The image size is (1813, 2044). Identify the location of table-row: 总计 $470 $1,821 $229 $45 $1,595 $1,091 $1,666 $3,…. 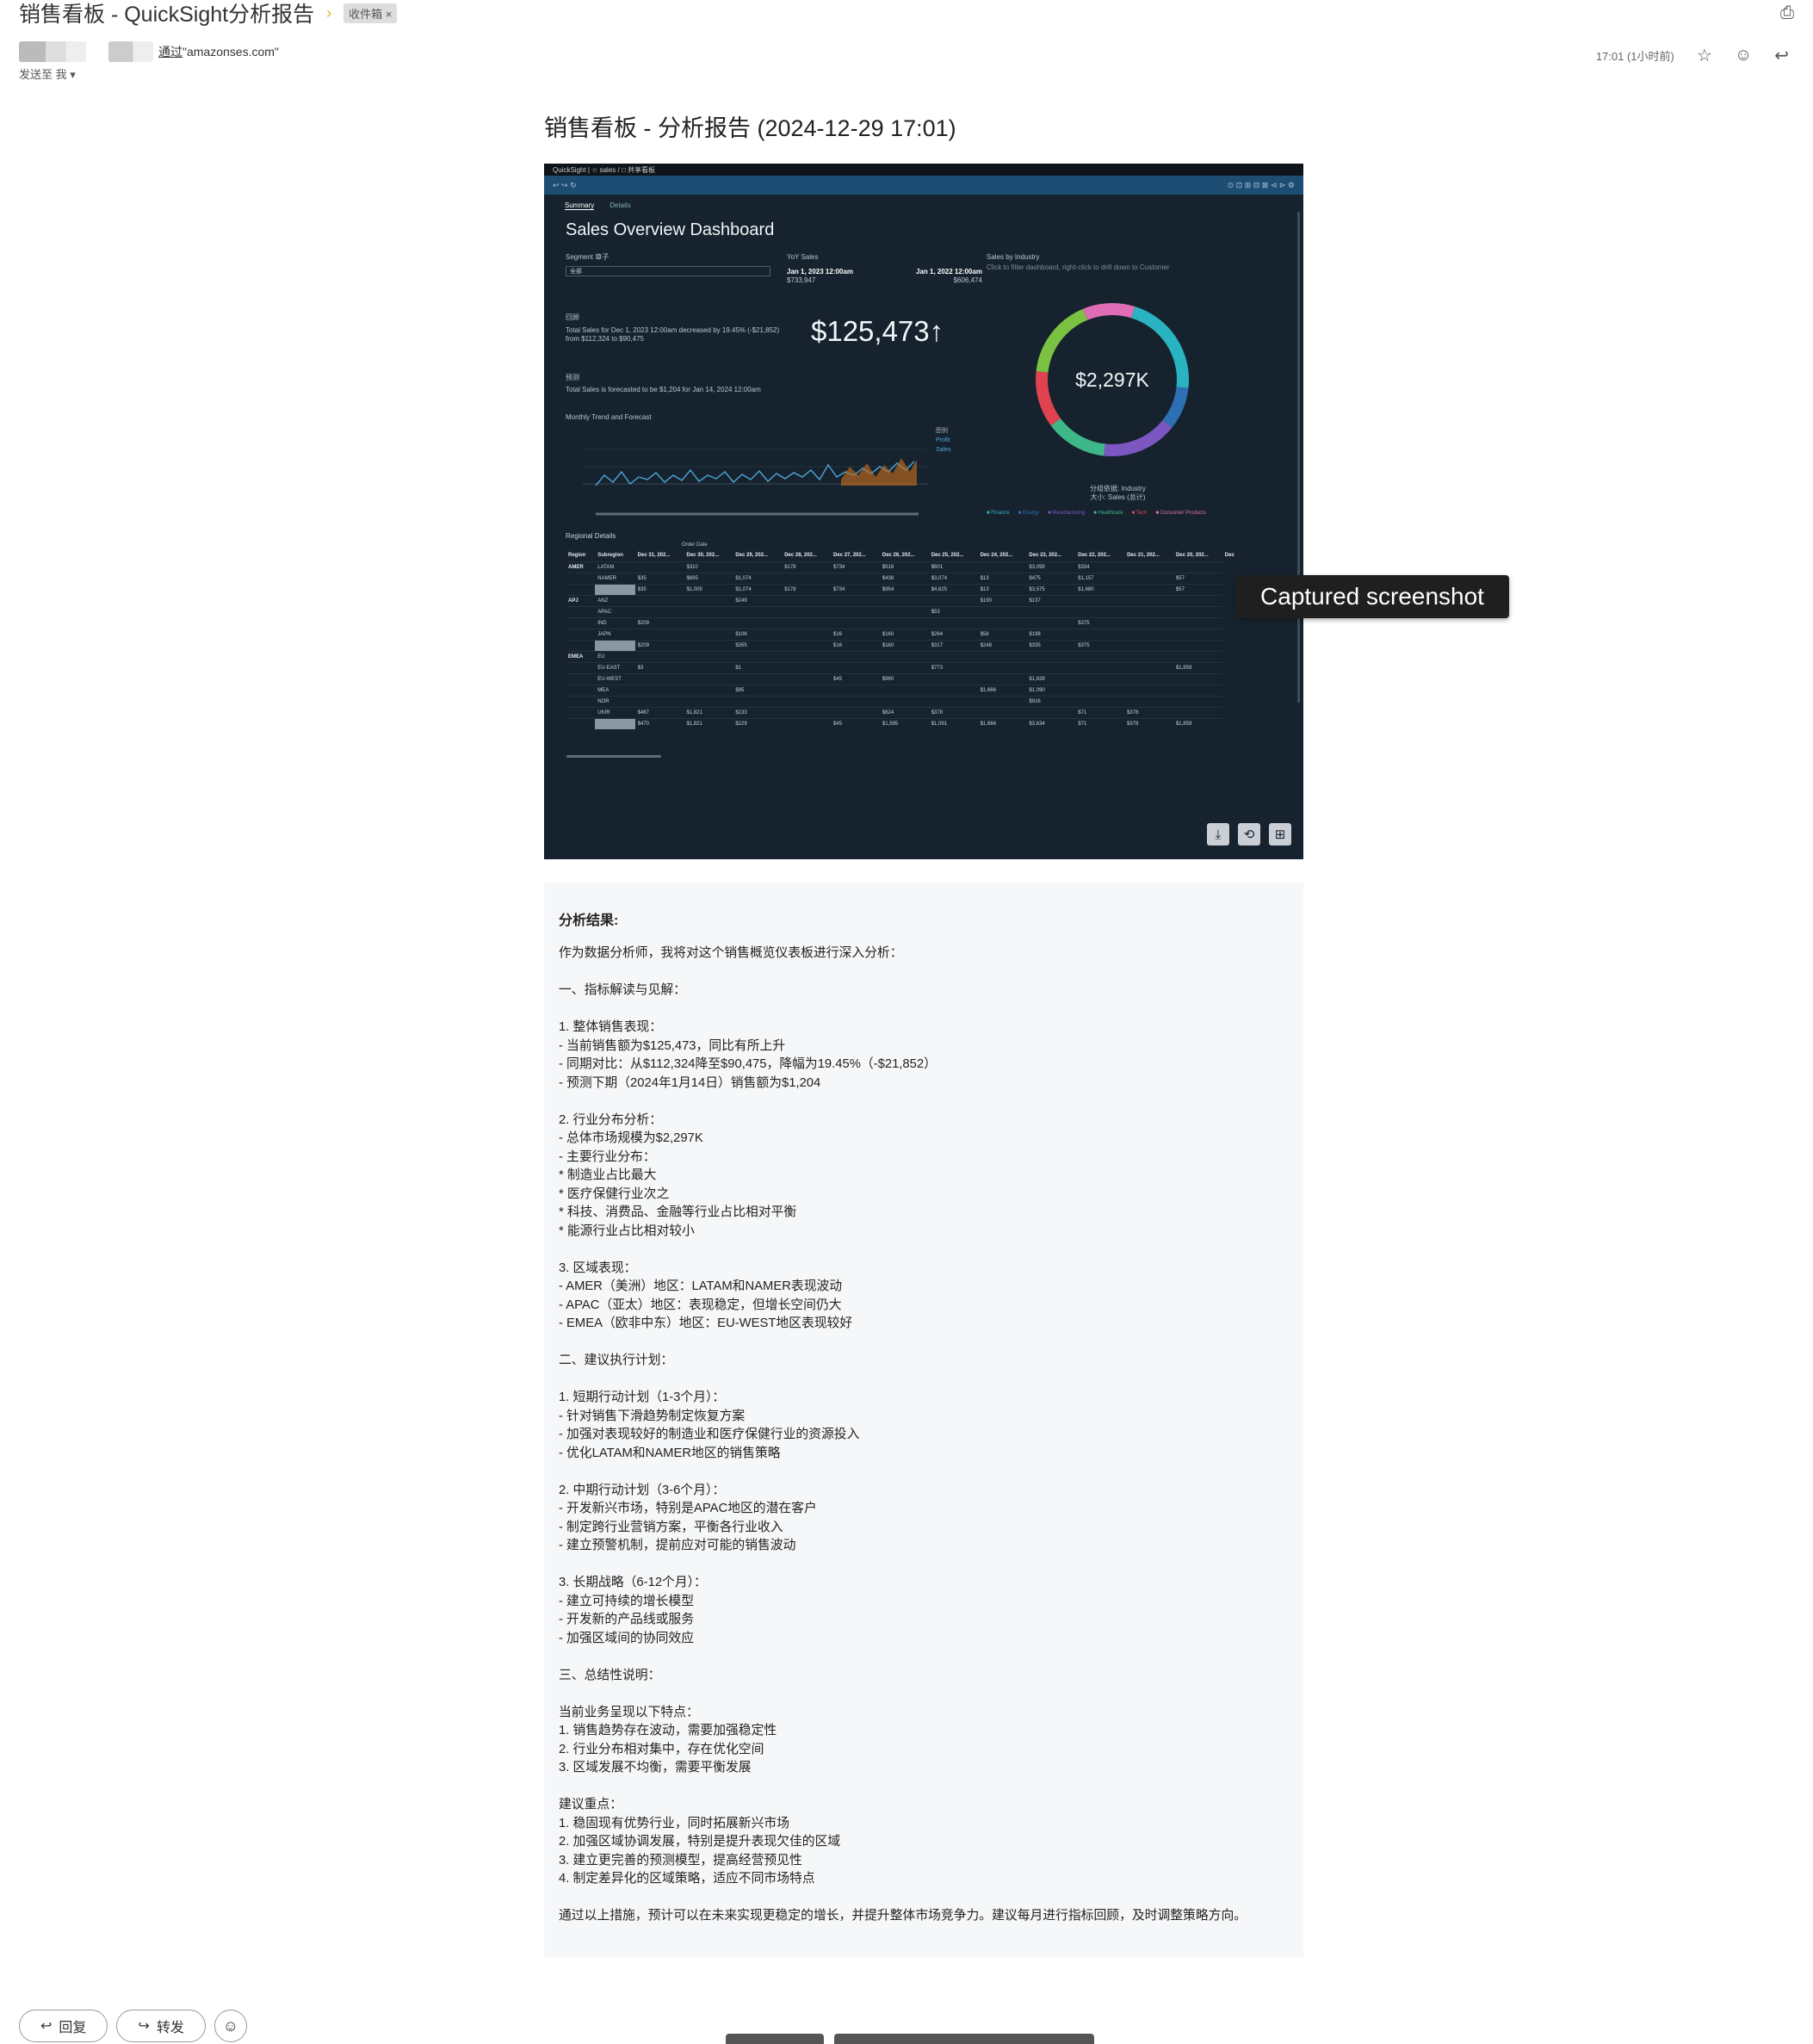
(904, 723).